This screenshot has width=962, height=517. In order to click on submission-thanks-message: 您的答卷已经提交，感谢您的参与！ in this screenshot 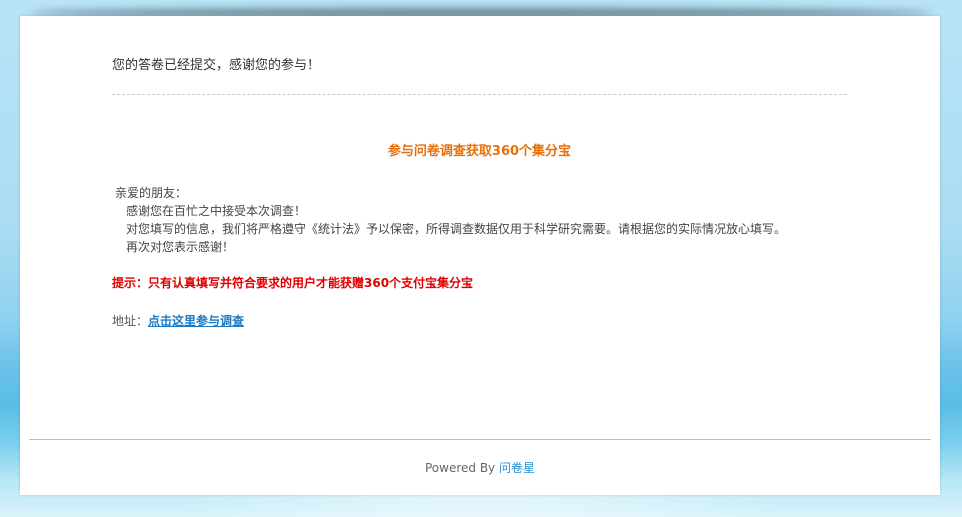, I will do `click(216, 65)`.